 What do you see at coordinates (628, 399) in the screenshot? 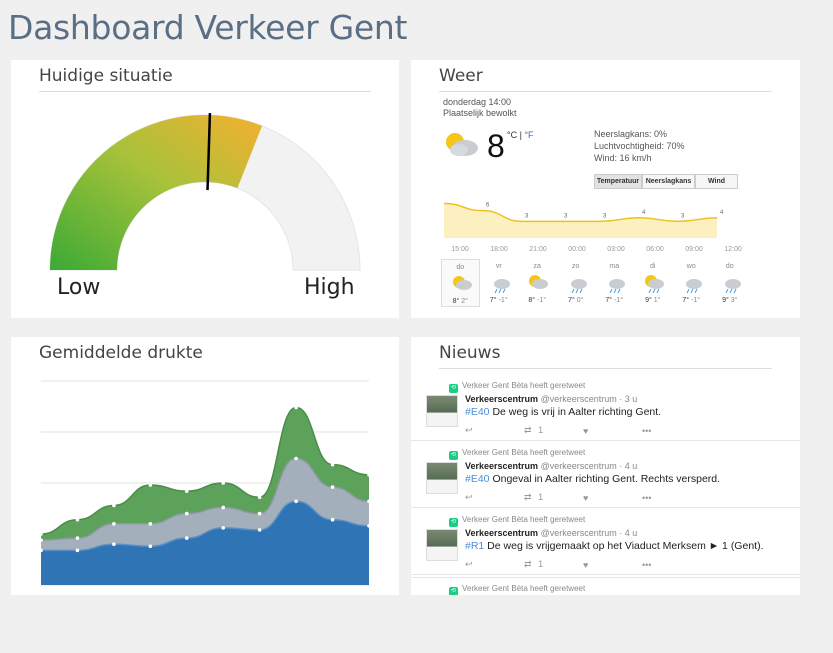
I see `tweet-time: · 3 u` at bounding box center [628, 399].